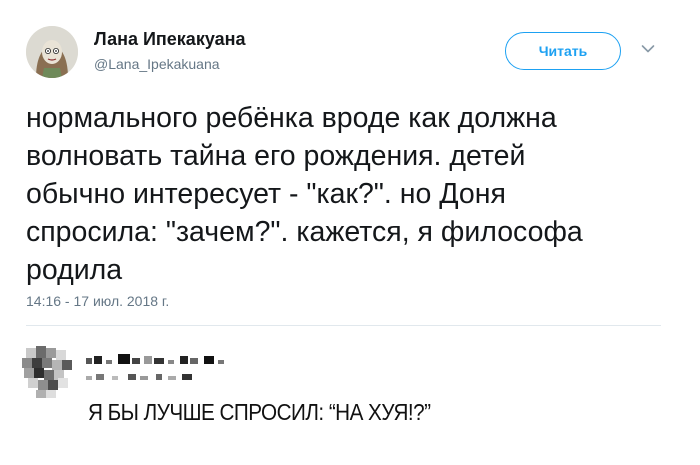 This screenshot has height=465, width=700. Describe the element at coordinates (304, 232) in the screenshot. I see `tweet-text-line: спросила: "зачем?". кажется, я философа` at that location.